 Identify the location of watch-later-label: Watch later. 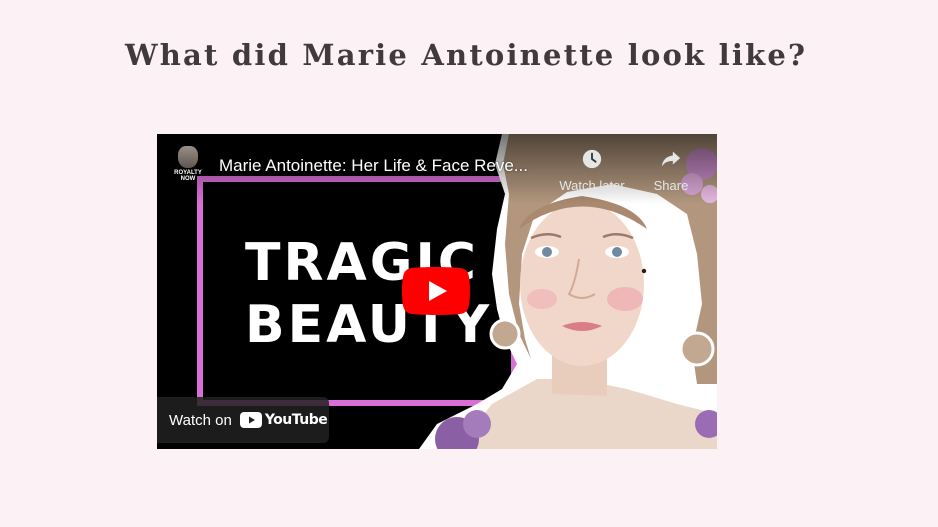
(592, 185).